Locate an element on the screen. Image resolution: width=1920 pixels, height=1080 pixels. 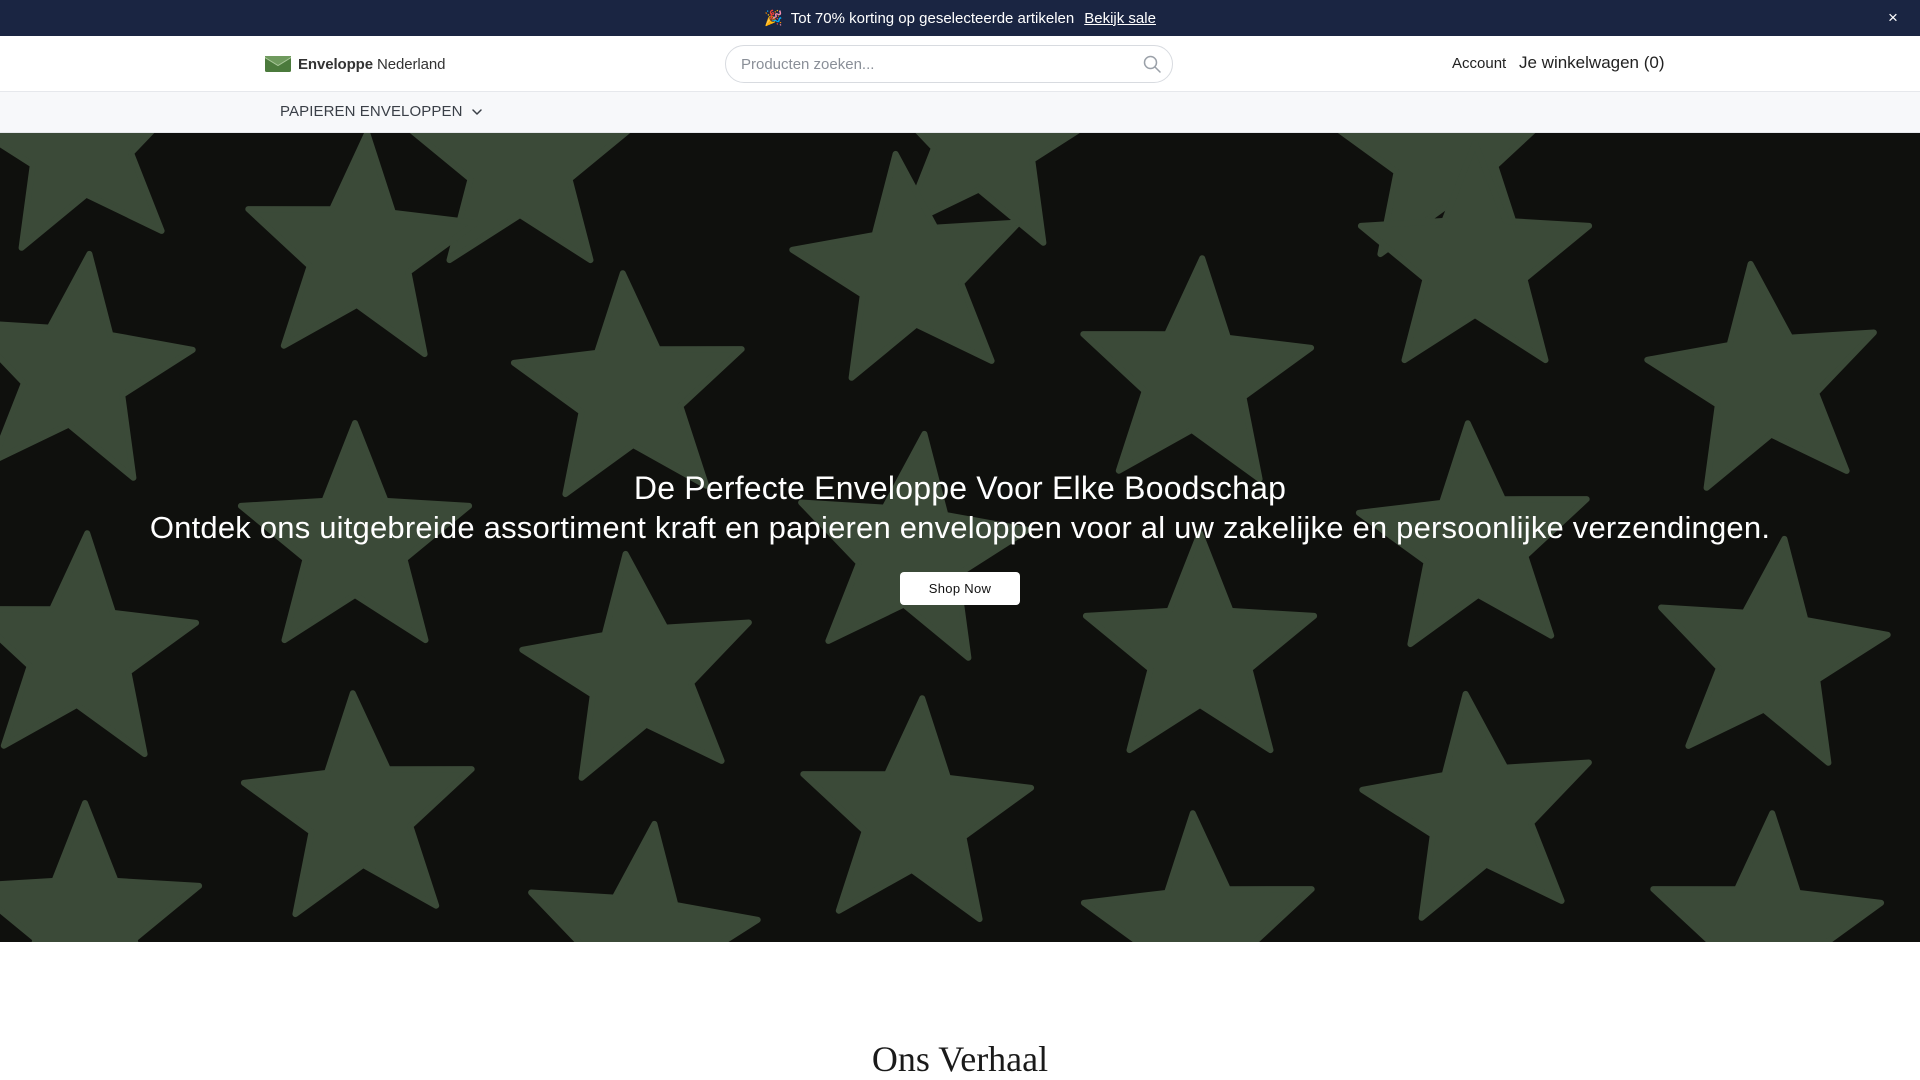
close-announcement-button: × is located at coordinates (1893, 18).